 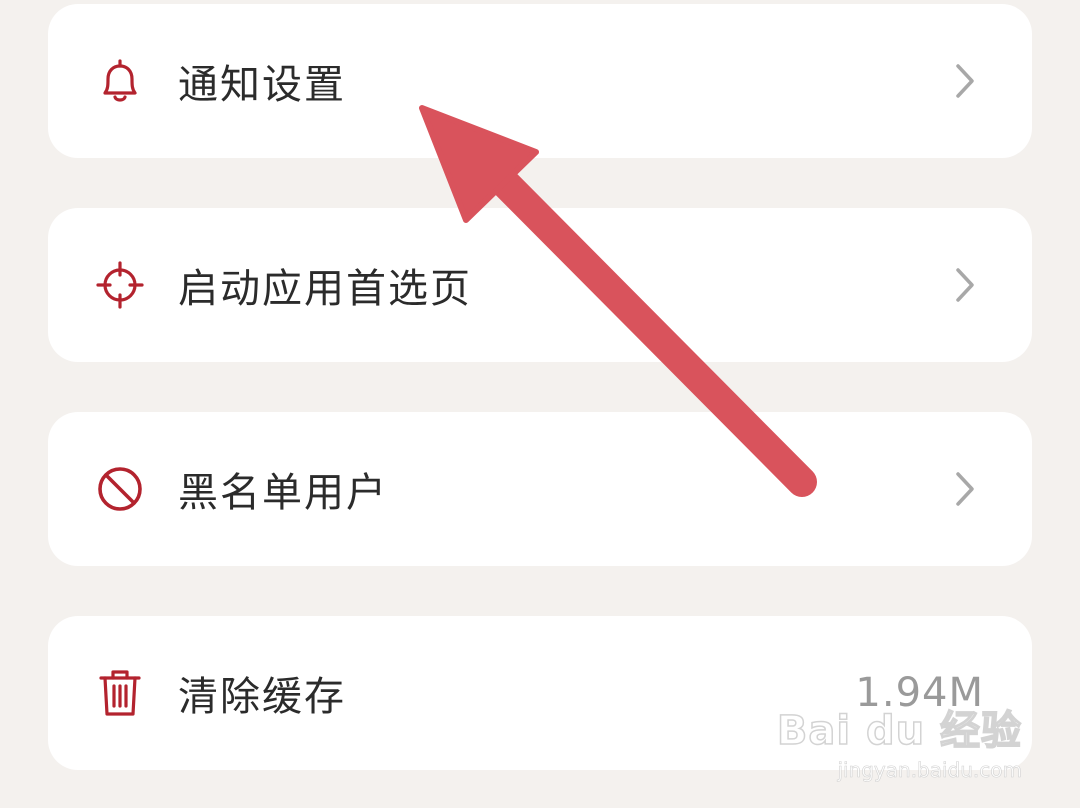 I want to click on block-icon, so click(x=120, y=489).